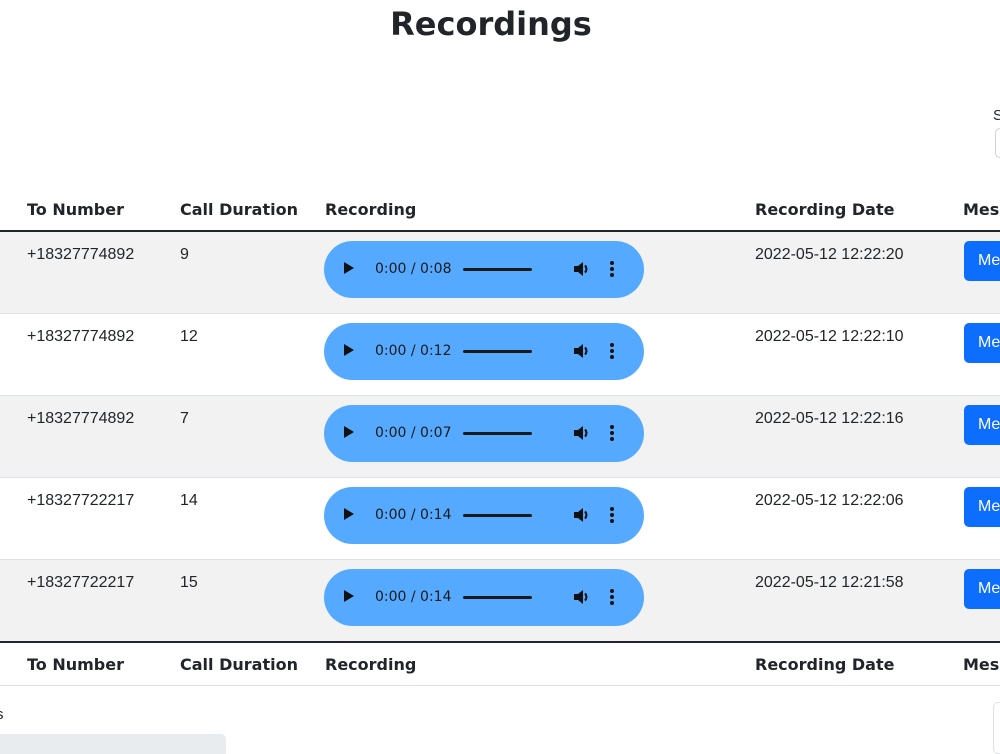 Image resolution: width=1000 pixels, height=754 pixels. I want to click on header-recording: Recording, so click(370, 209).